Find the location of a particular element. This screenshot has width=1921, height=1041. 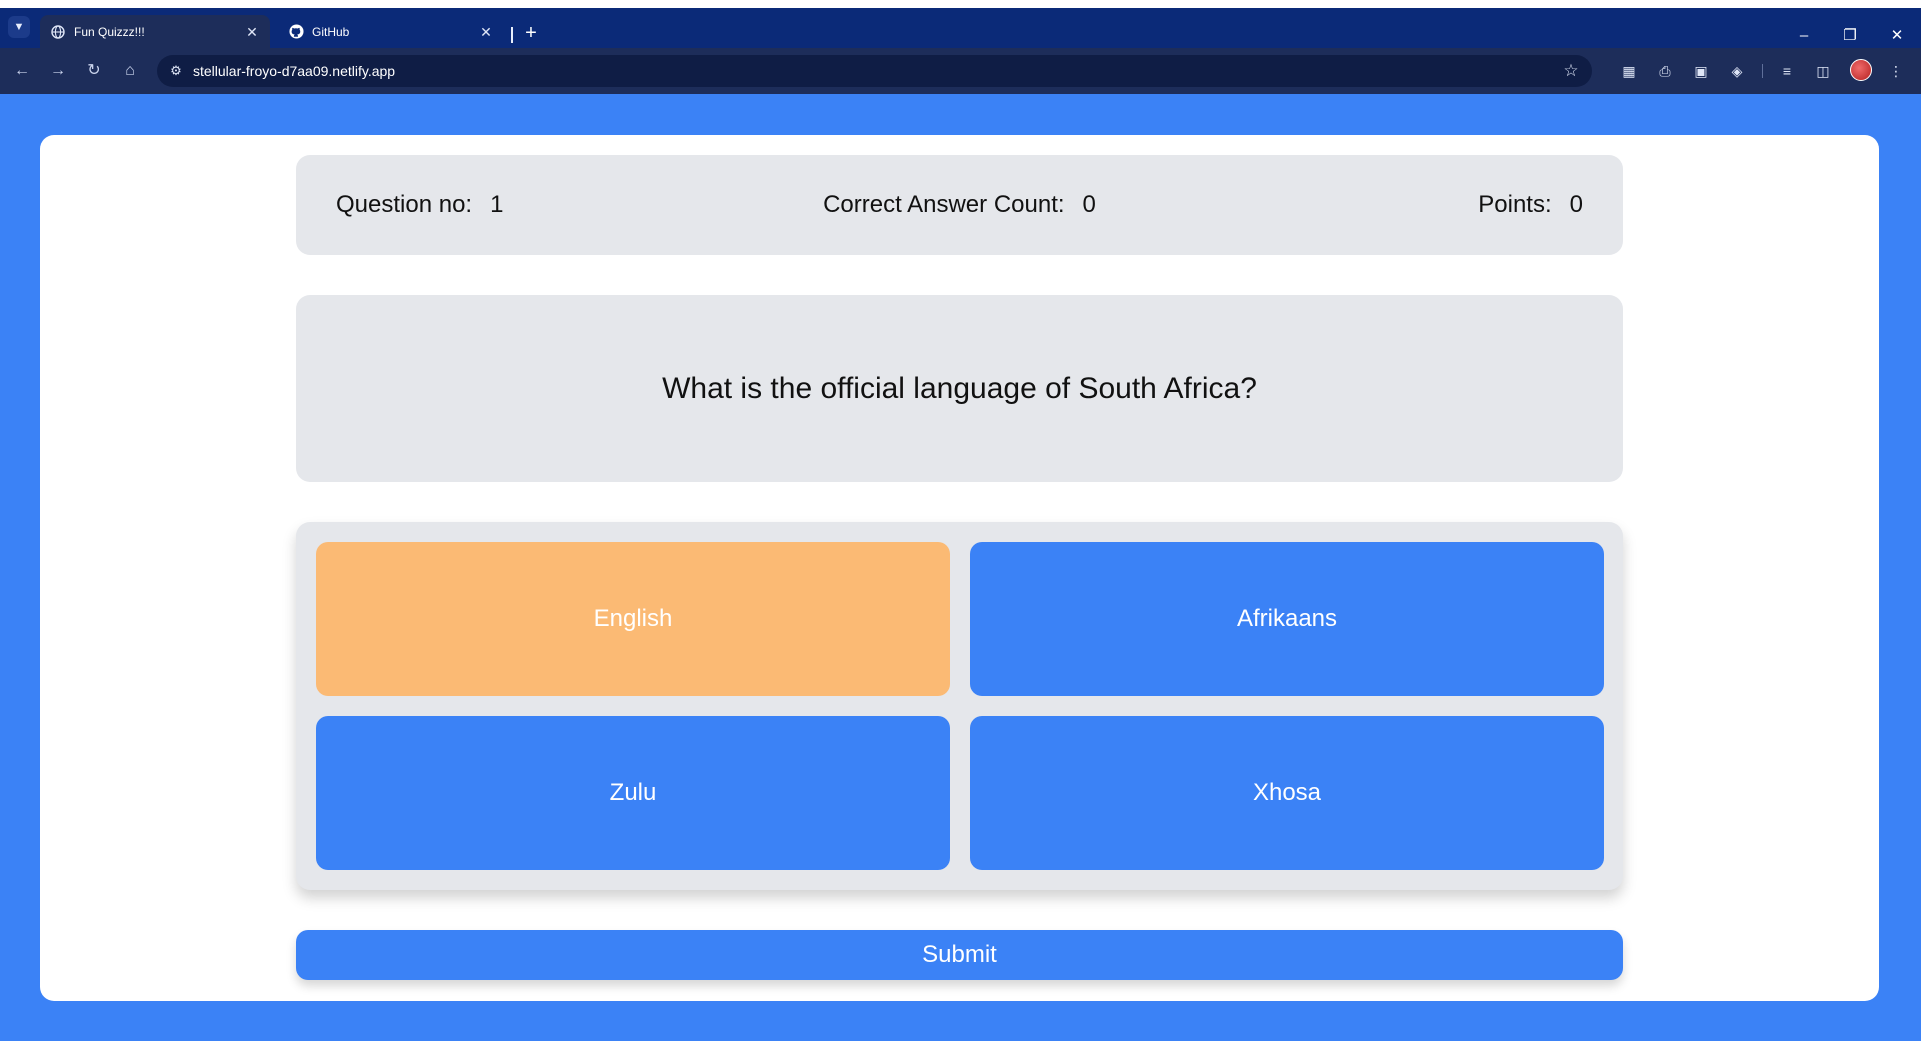

back-button: ← is located at coordinates (22, 71).